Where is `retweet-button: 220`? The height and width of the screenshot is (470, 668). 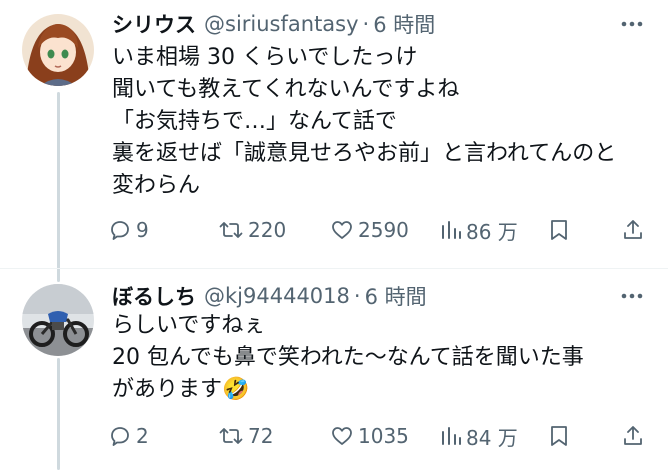
retweet-button: 220 is located at coordinates (252, 230).